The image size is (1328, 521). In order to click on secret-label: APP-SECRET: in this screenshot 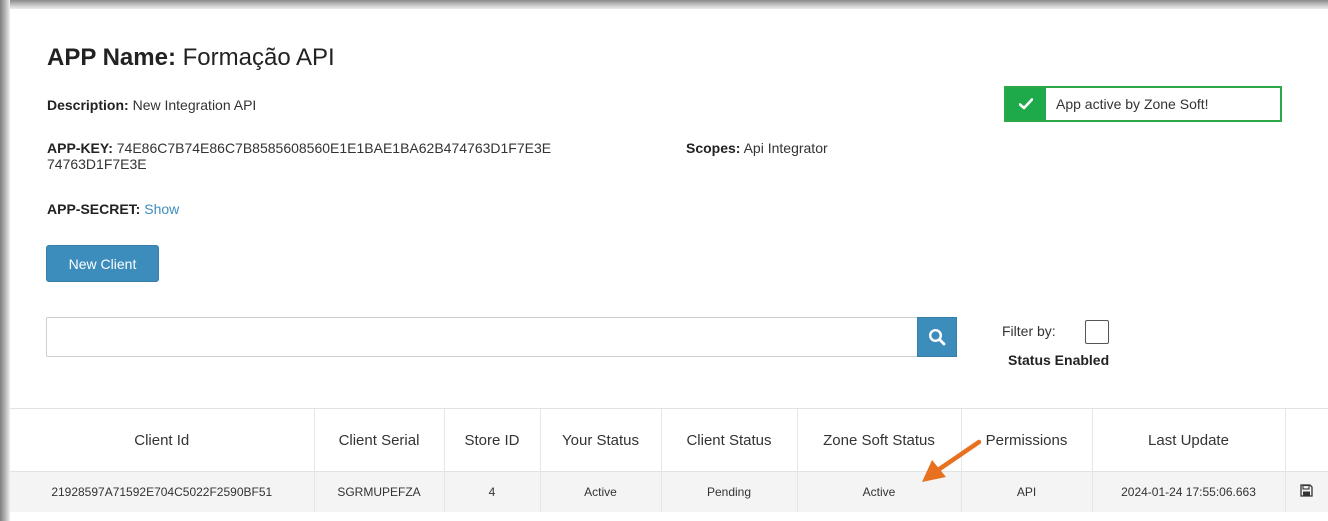, I will do `click(94, 209)`.